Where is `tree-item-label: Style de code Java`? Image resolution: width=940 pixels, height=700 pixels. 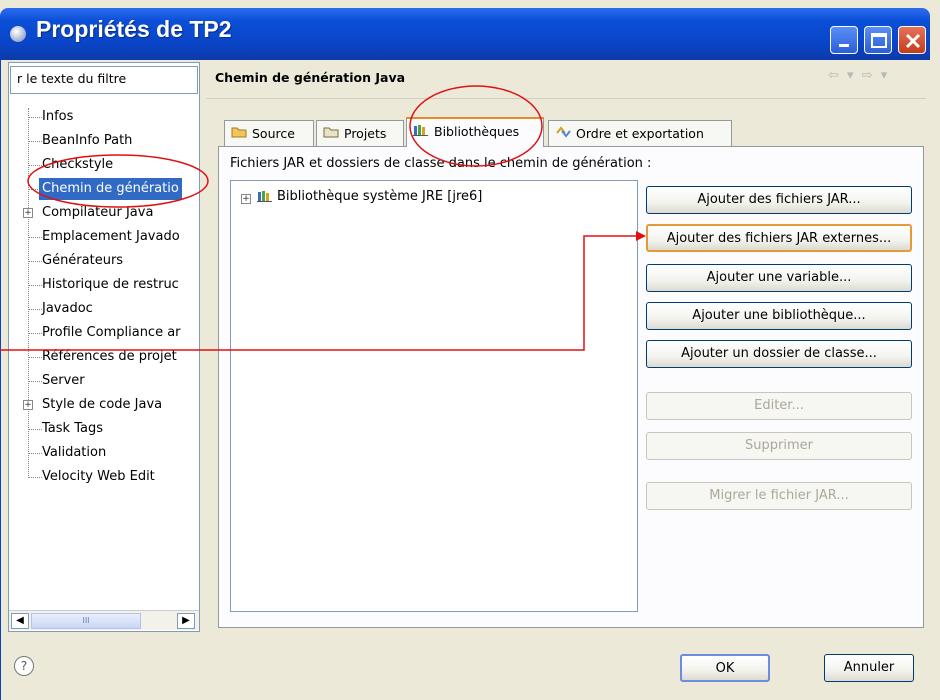 tree-item-label: Style de code Java is located at coordinates (102, 404).